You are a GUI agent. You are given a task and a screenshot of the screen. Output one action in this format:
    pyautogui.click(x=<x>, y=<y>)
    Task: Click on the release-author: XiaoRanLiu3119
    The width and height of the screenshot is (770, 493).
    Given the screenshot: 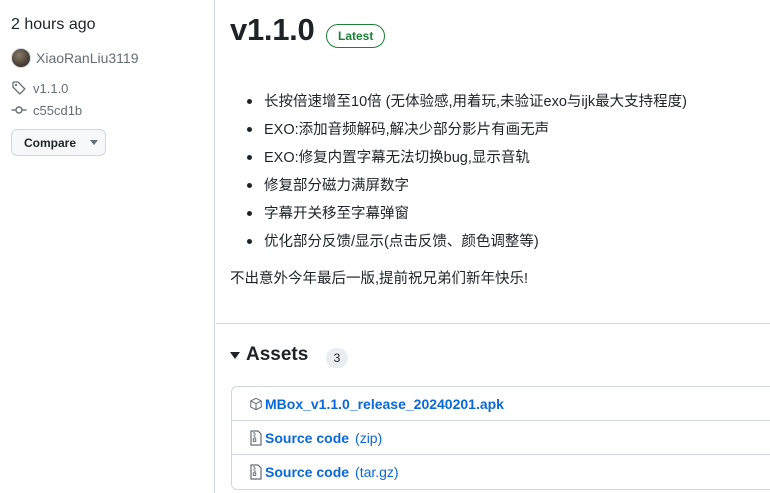 What is the action you would take?
    pyautogui.click(x=75, y=58)
    